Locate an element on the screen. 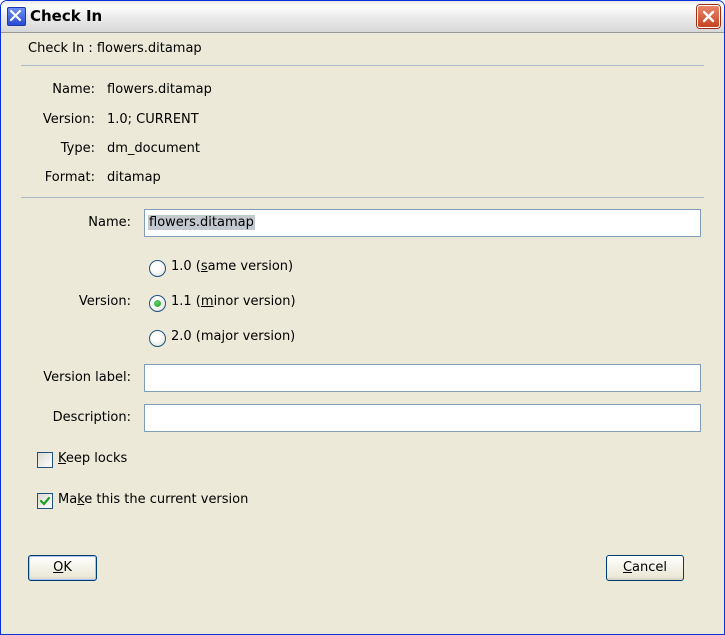  radio-minor-version is located at coordinates (157, 303).